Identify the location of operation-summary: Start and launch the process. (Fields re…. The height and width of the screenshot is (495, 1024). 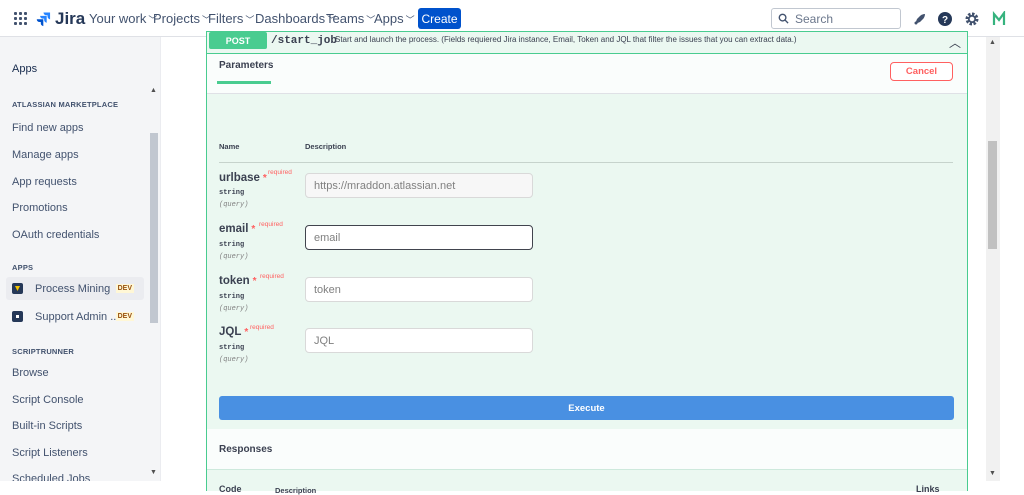
(566, 39).